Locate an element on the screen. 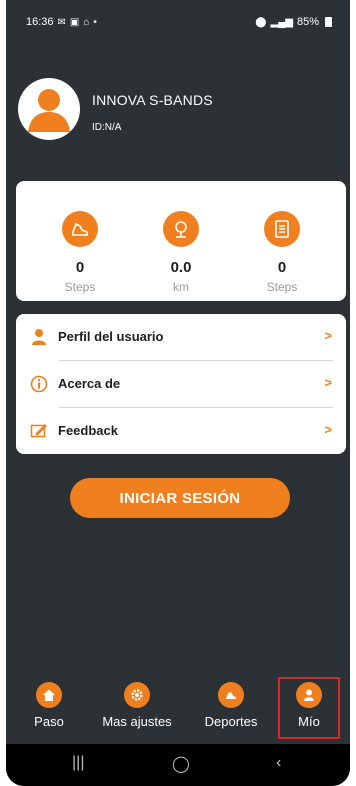  shoe-icon is located at coordinates (80, 229).